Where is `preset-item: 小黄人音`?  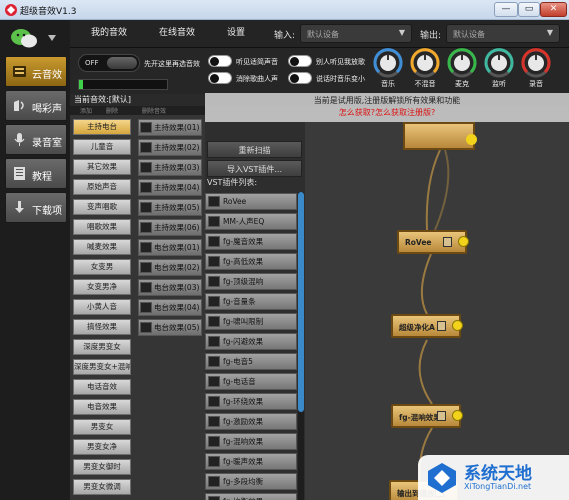
preset-item: 小黄人音 is located at coordinates (102, 307).